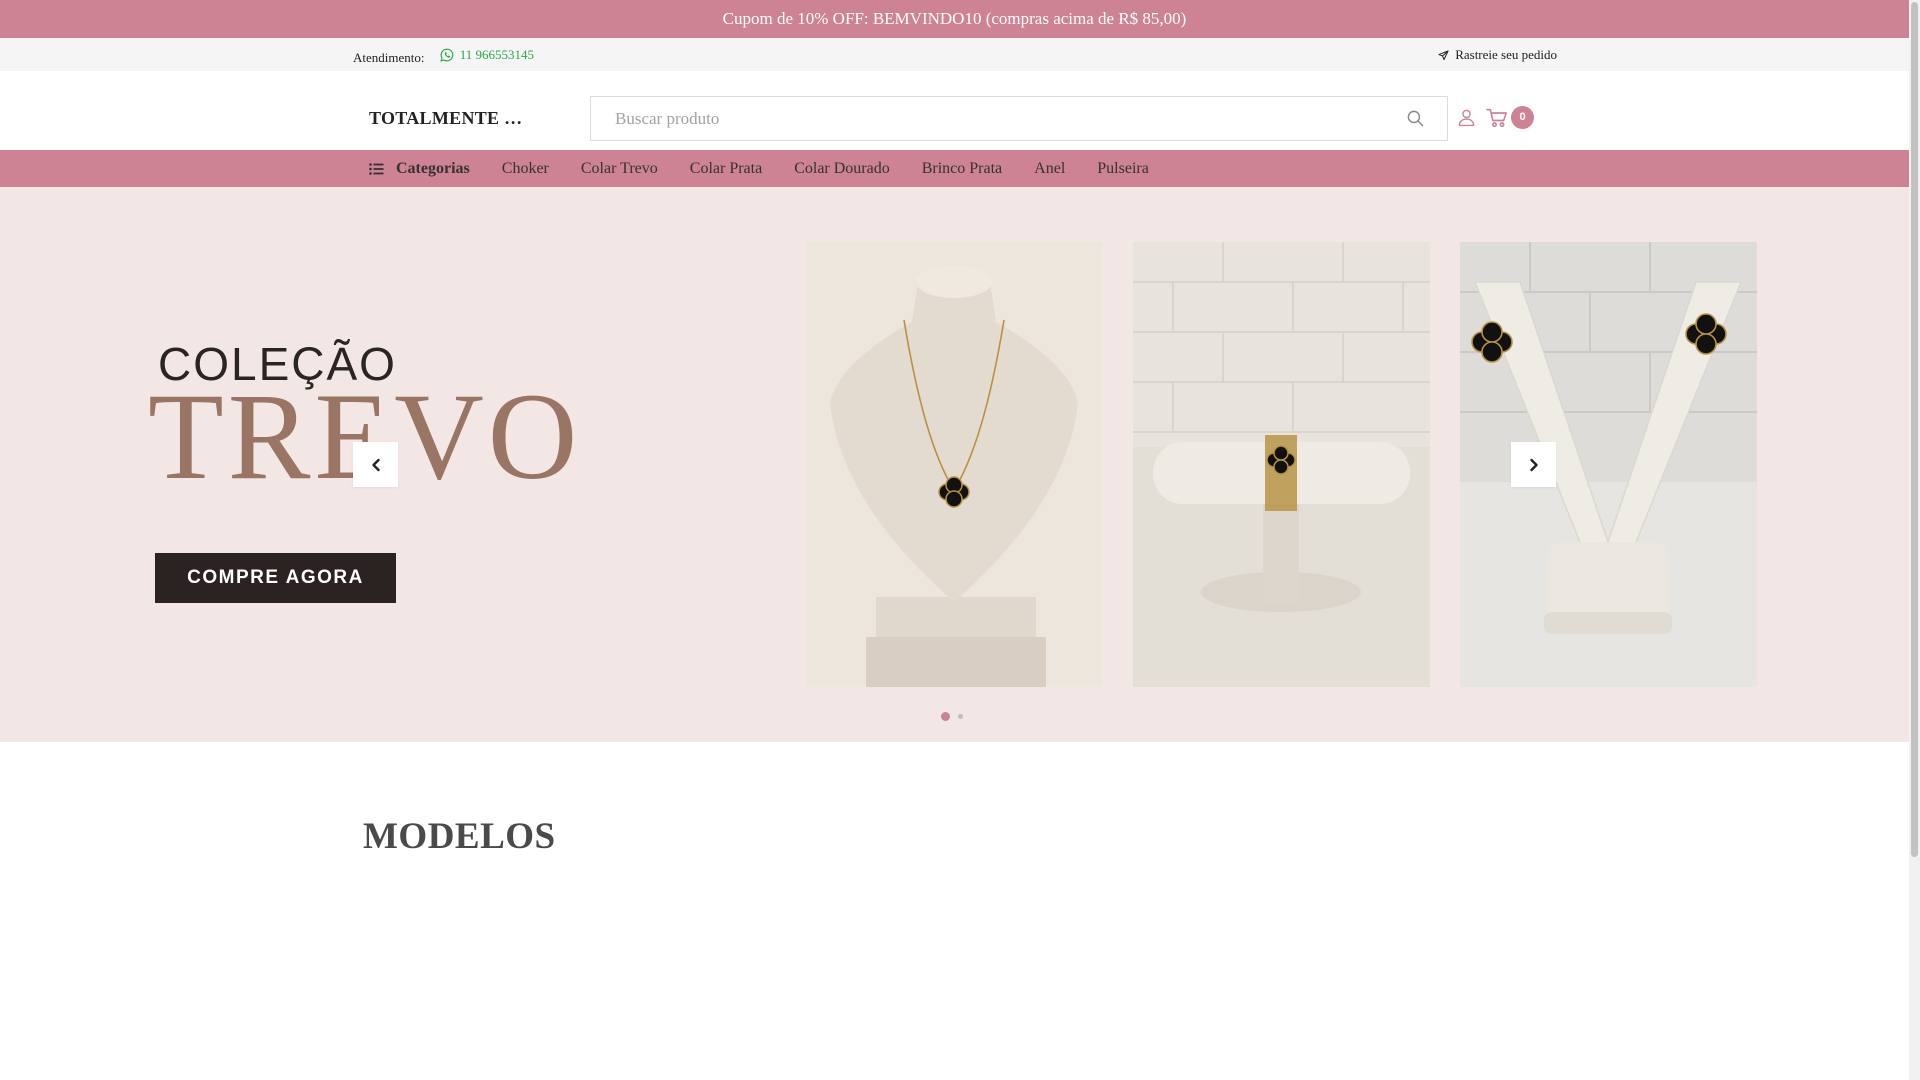 The image size is (1920, 1080). I want to click on bracelet-photo, so click(1281, 464).